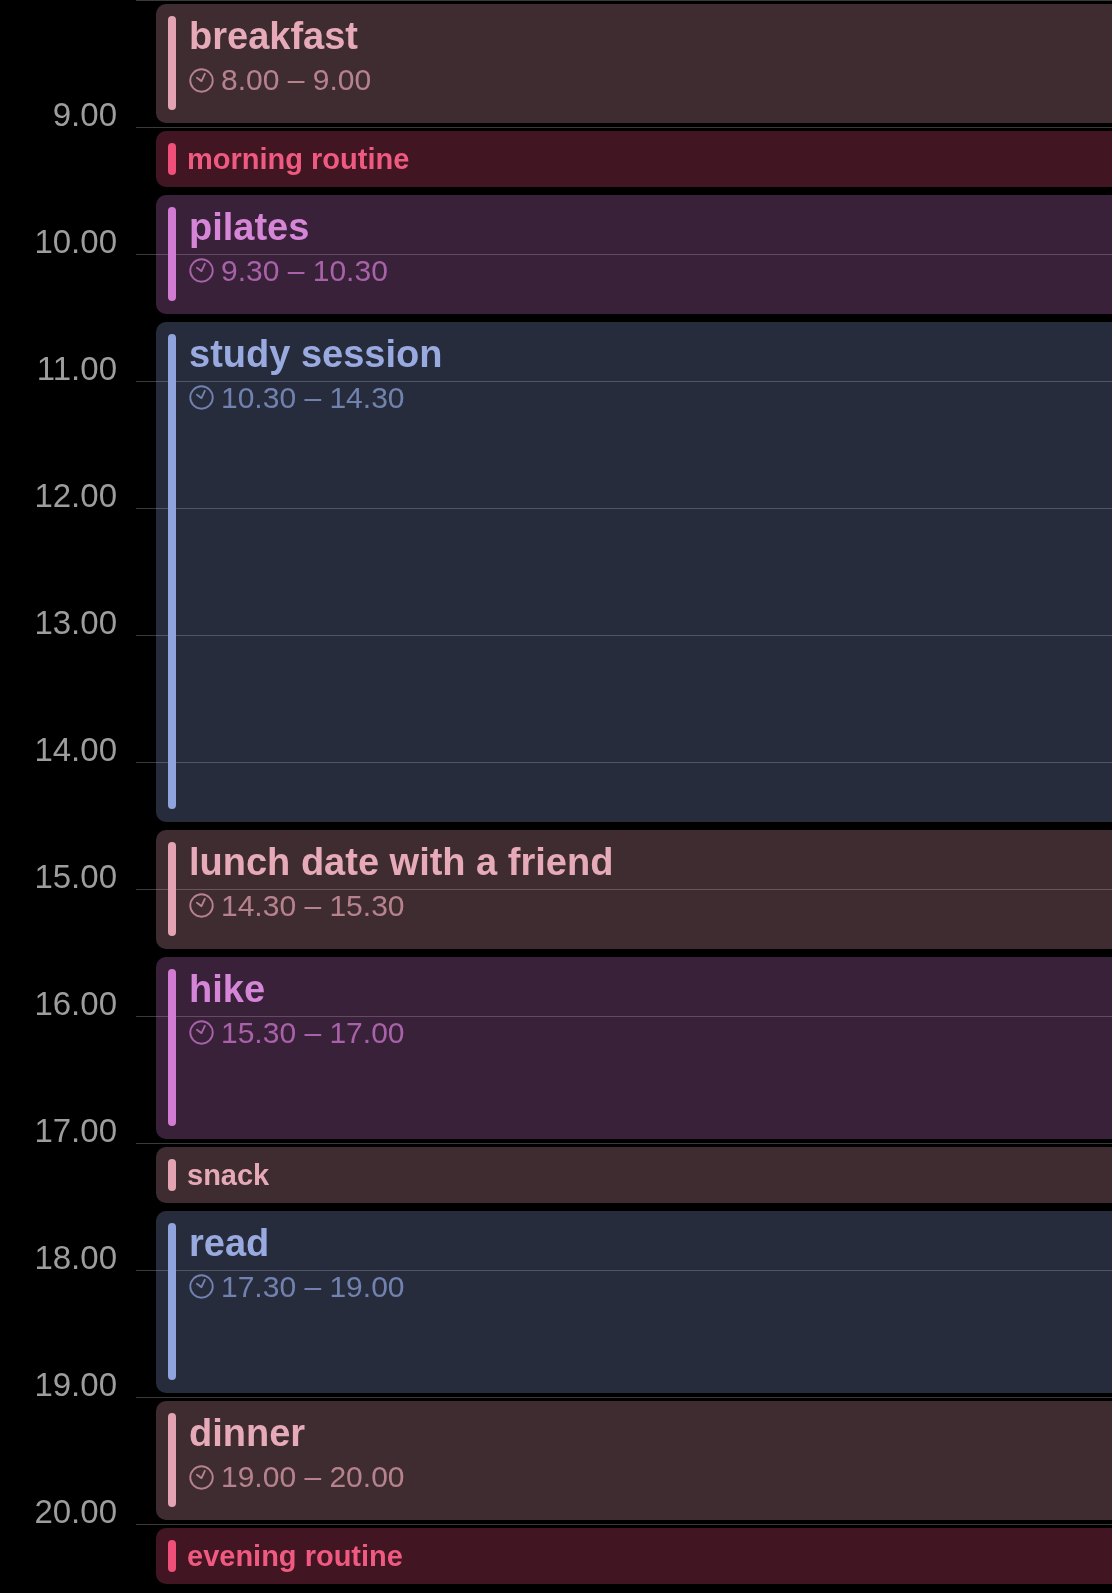  What do you see at coordinates (75, 1130) in the screenshot?
I see `hour-label: 17.00` at bounding box center [75, 1130].